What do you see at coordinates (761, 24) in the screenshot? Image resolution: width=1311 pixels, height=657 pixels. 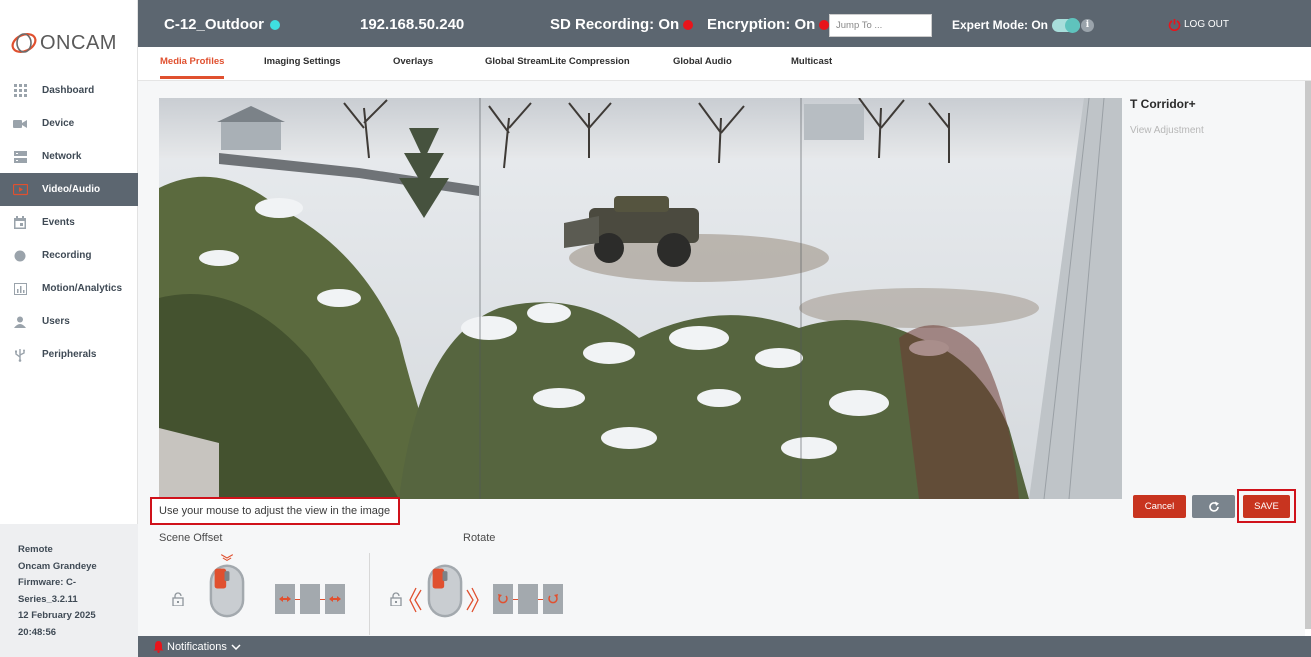 I see `encryption-text: Encryption: On` at bounding box center [761, 24].